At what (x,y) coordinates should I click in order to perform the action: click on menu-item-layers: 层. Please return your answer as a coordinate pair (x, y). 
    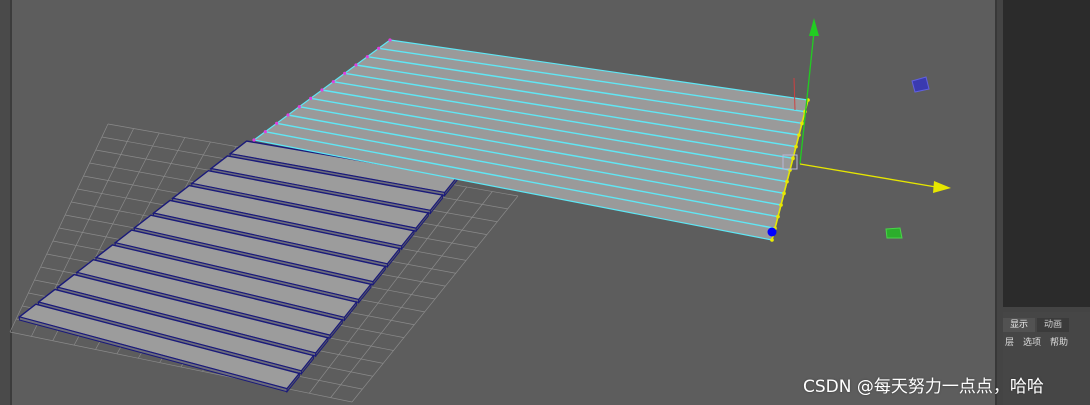
    Looking at the image, I should click on (1009, 341).